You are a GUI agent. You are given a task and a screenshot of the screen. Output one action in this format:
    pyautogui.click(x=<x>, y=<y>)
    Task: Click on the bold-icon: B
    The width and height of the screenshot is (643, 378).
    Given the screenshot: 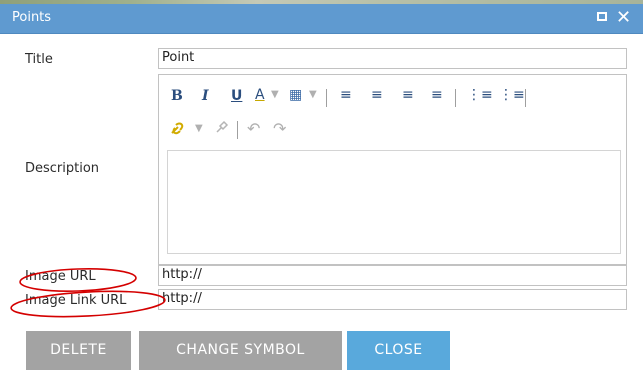 What is the action you would take?
    pyautogui.click(x=177, y=96)
    